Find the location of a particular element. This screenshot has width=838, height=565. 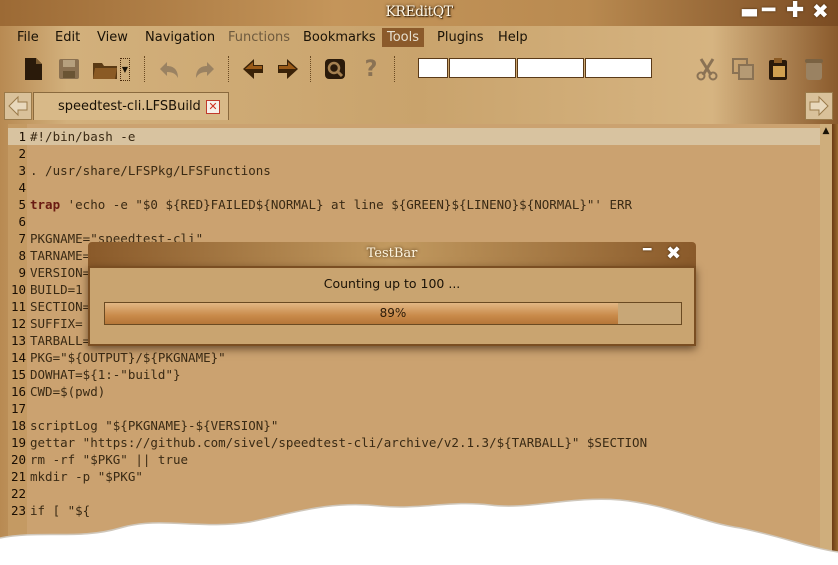

line-number: 1 is located at coordinates (22, 136).